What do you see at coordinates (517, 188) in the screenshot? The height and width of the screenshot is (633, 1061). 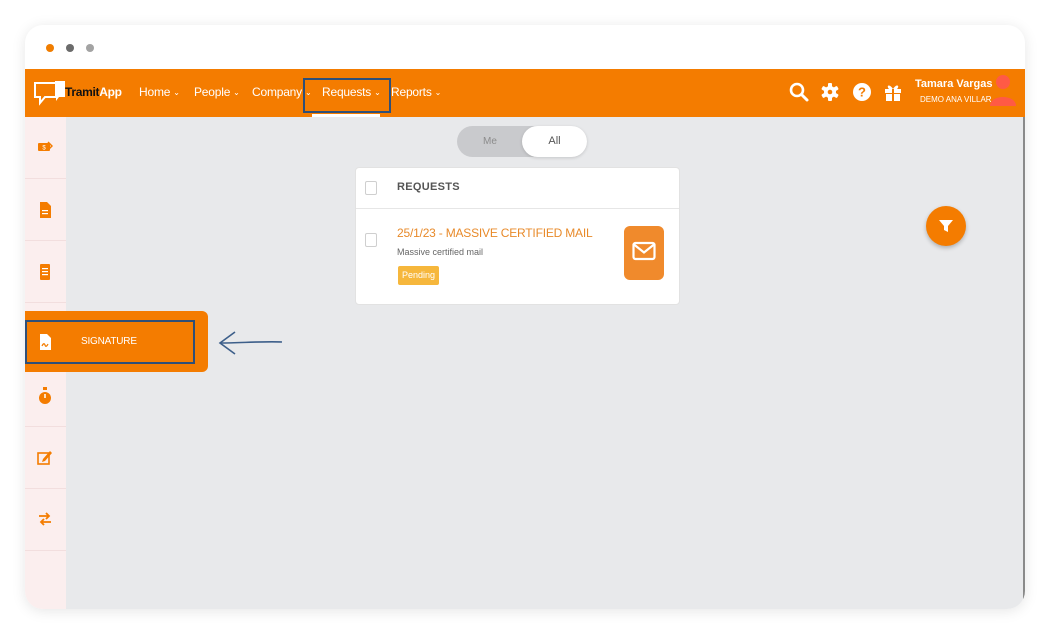 I see `requests-card-header: REQUESTS` at bounding box center [517, 188].